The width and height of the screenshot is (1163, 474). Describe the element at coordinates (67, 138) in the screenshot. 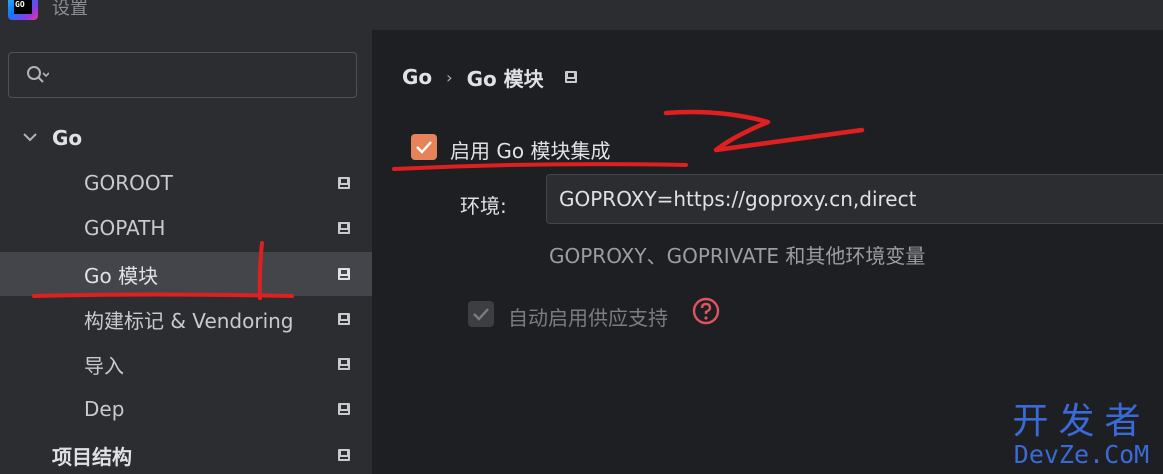

I see `sidebar-group-label: Go` at that location.